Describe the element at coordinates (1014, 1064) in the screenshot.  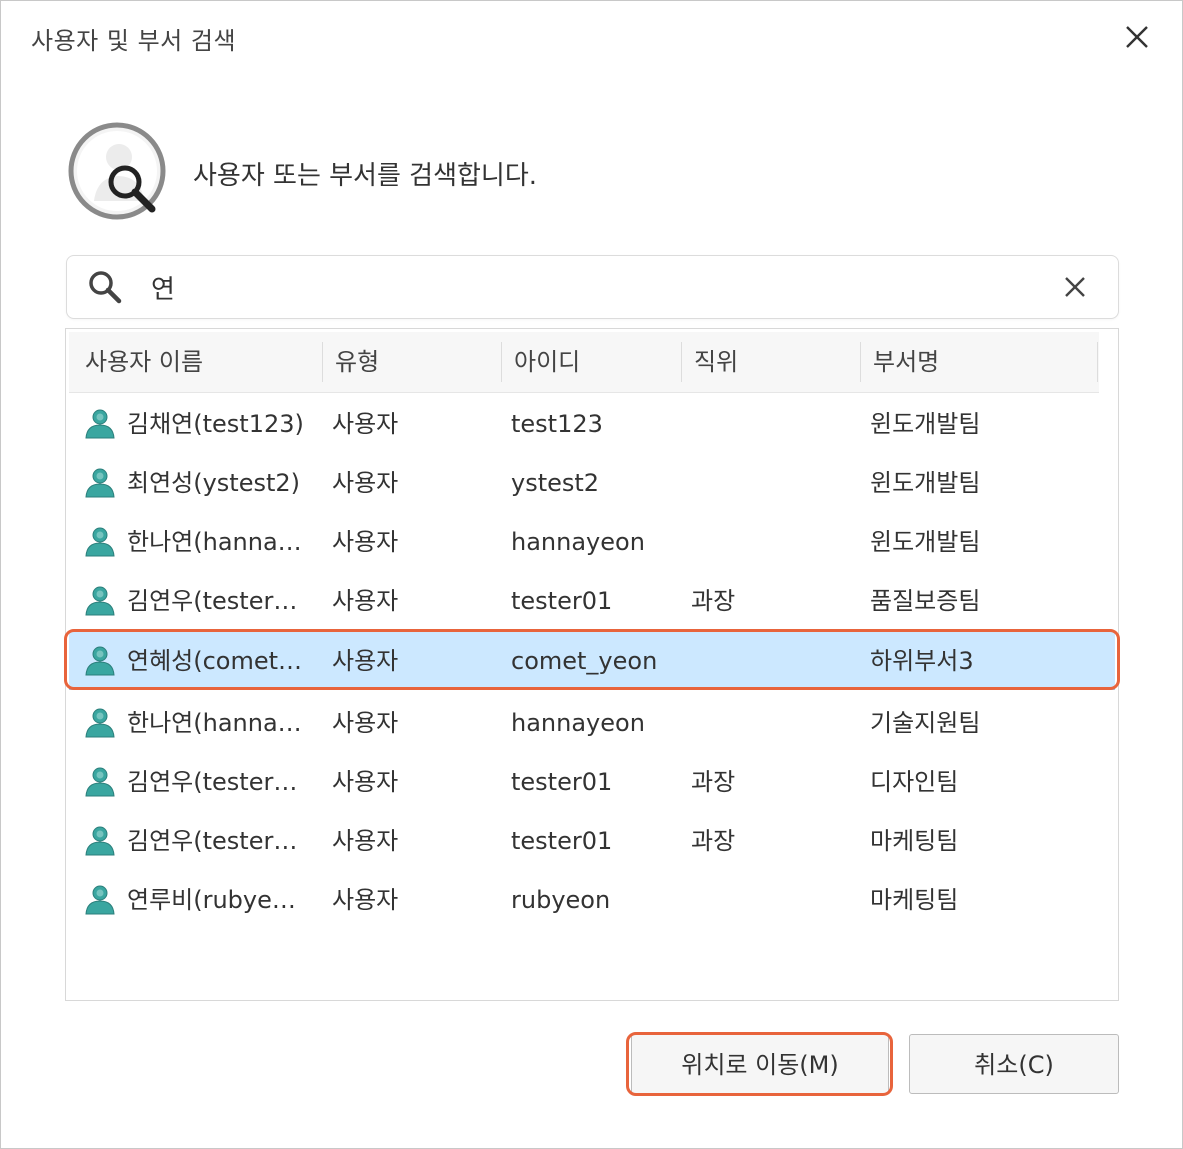
I see `cancel-button: 취소(C)` at that location.